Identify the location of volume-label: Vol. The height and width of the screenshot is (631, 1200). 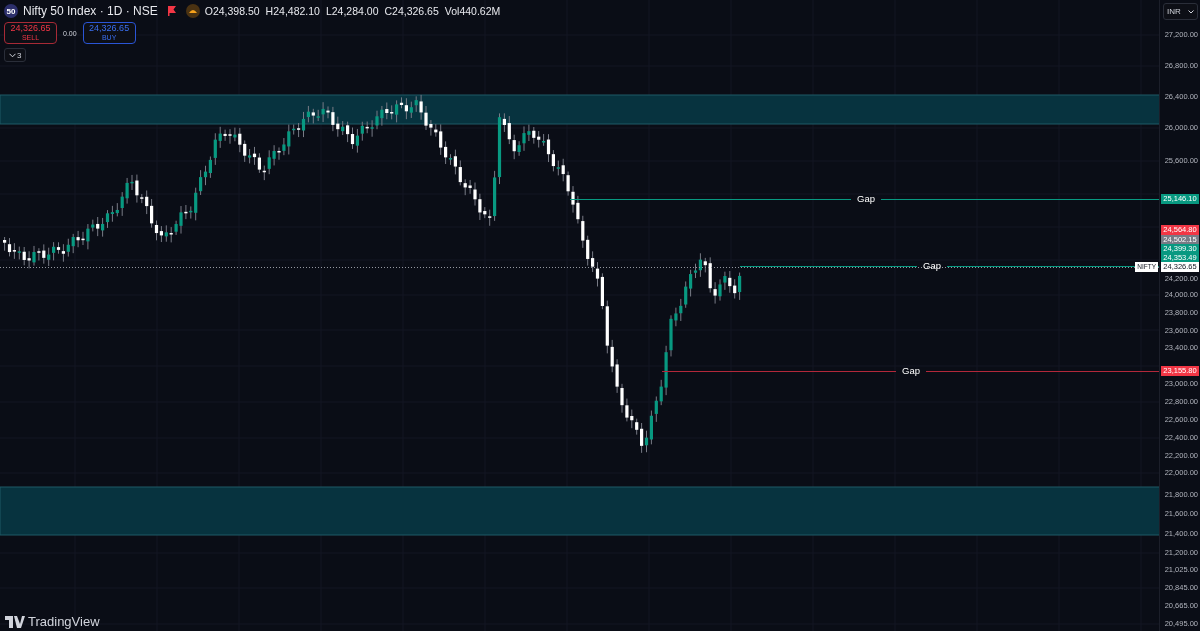
(452, 11).